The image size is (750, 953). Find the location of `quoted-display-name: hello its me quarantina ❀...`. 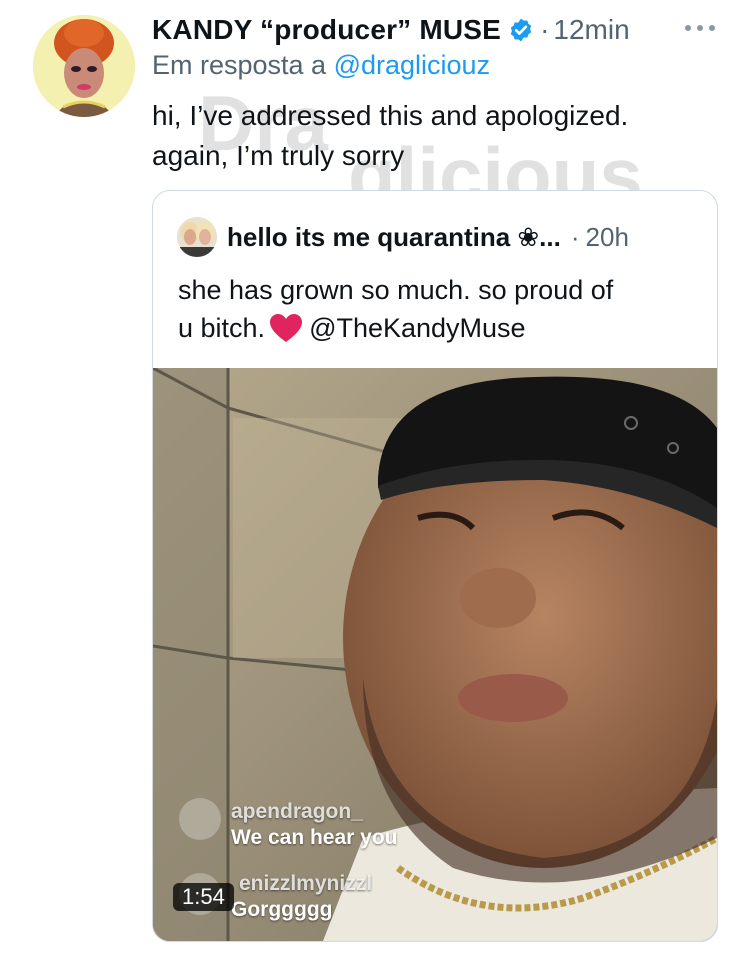

quoted-display-name: hello its me quarantina ❀... is located at coordinates (394, 237).